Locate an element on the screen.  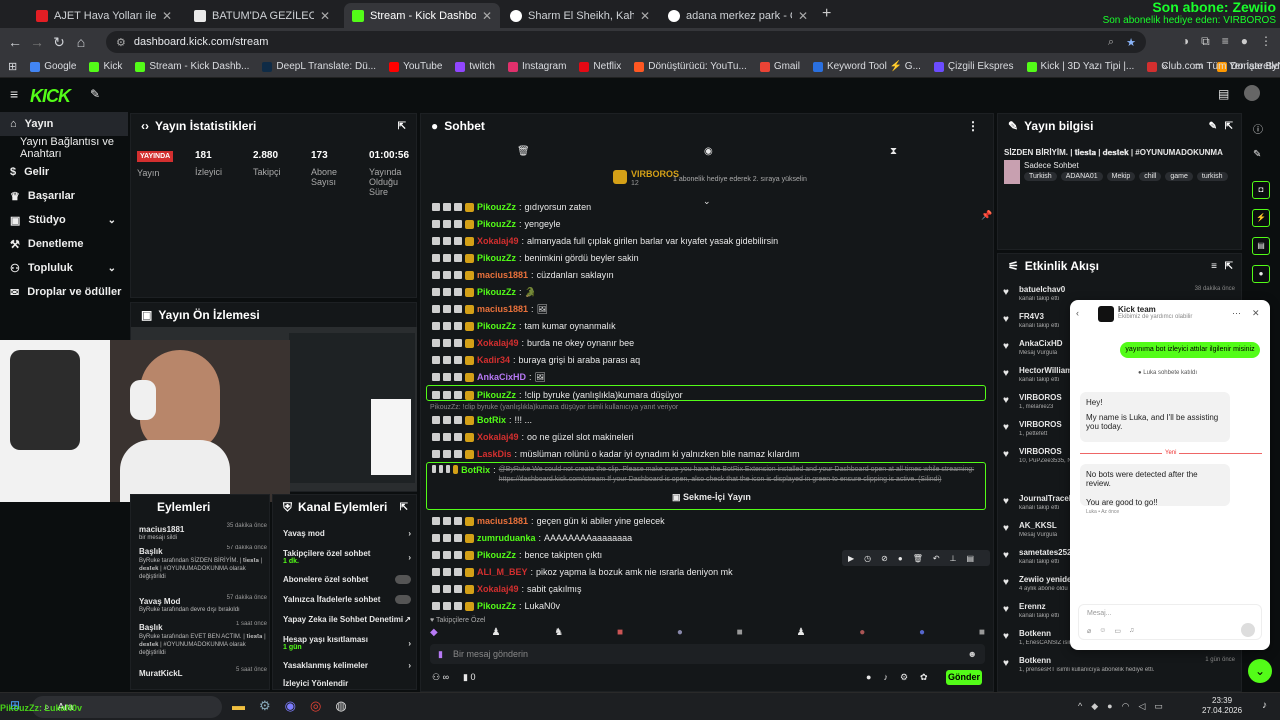
chat-message: PikouzZz: bence takipten çıktı is located at coordinates (517, 555).